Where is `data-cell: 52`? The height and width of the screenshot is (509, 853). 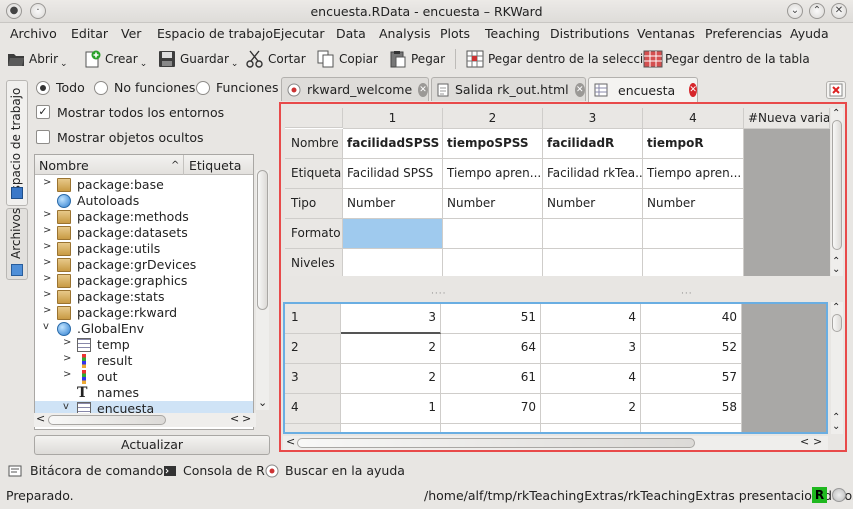
data-cell: 52 is located at coordinates (691, 349).